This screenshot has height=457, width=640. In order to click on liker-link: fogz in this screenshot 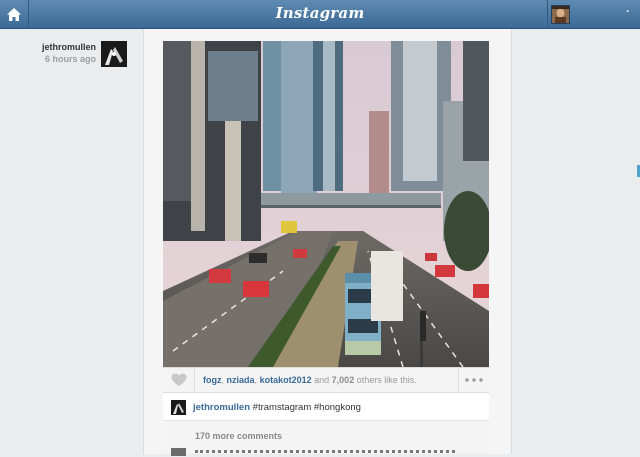, I will do `click(212, 380)`.